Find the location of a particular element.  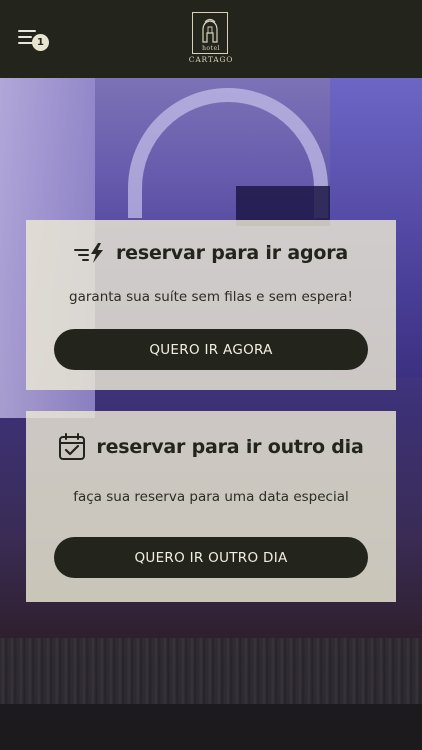

hotel-logo: hotel CARTAGO is located at coordinates (211, 39).